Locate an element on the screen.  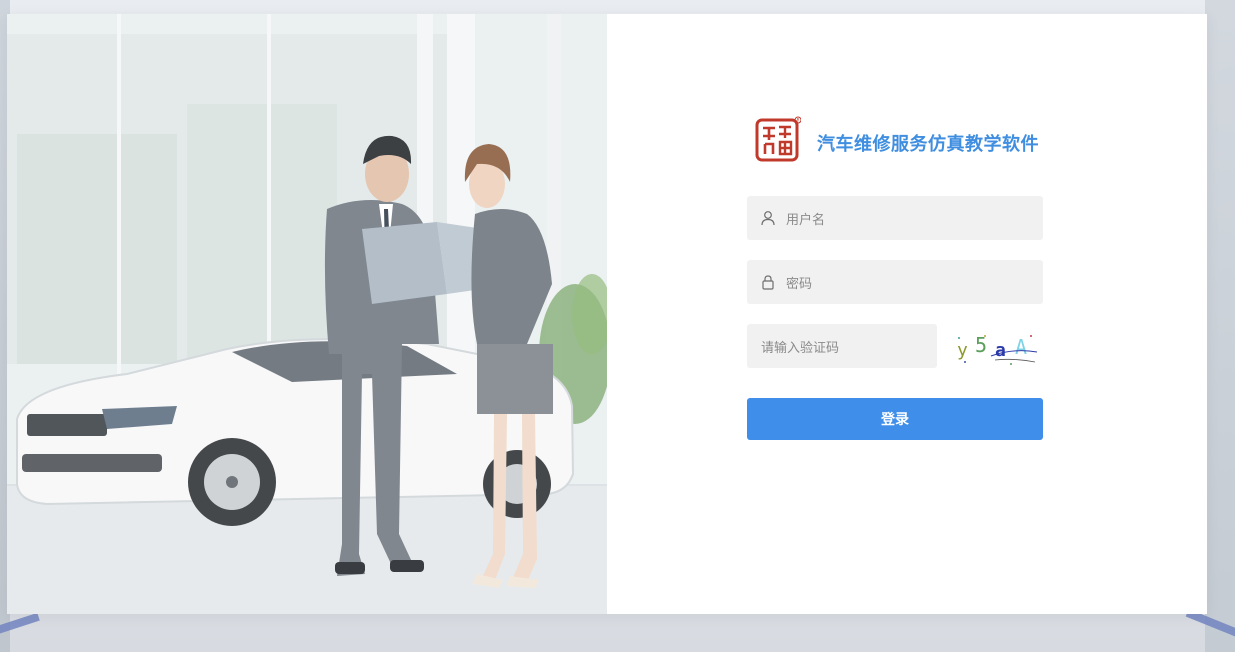
captcha-char-1: y is located at coordinates (962, 350).